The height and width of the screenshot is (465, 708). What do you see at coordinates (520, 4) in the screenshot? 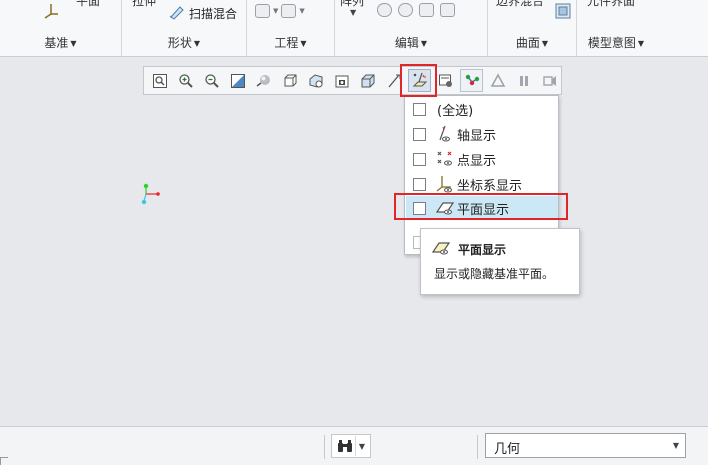
I see `ribbon-cut-label: 边界混合` at bounding box center [520, 4].